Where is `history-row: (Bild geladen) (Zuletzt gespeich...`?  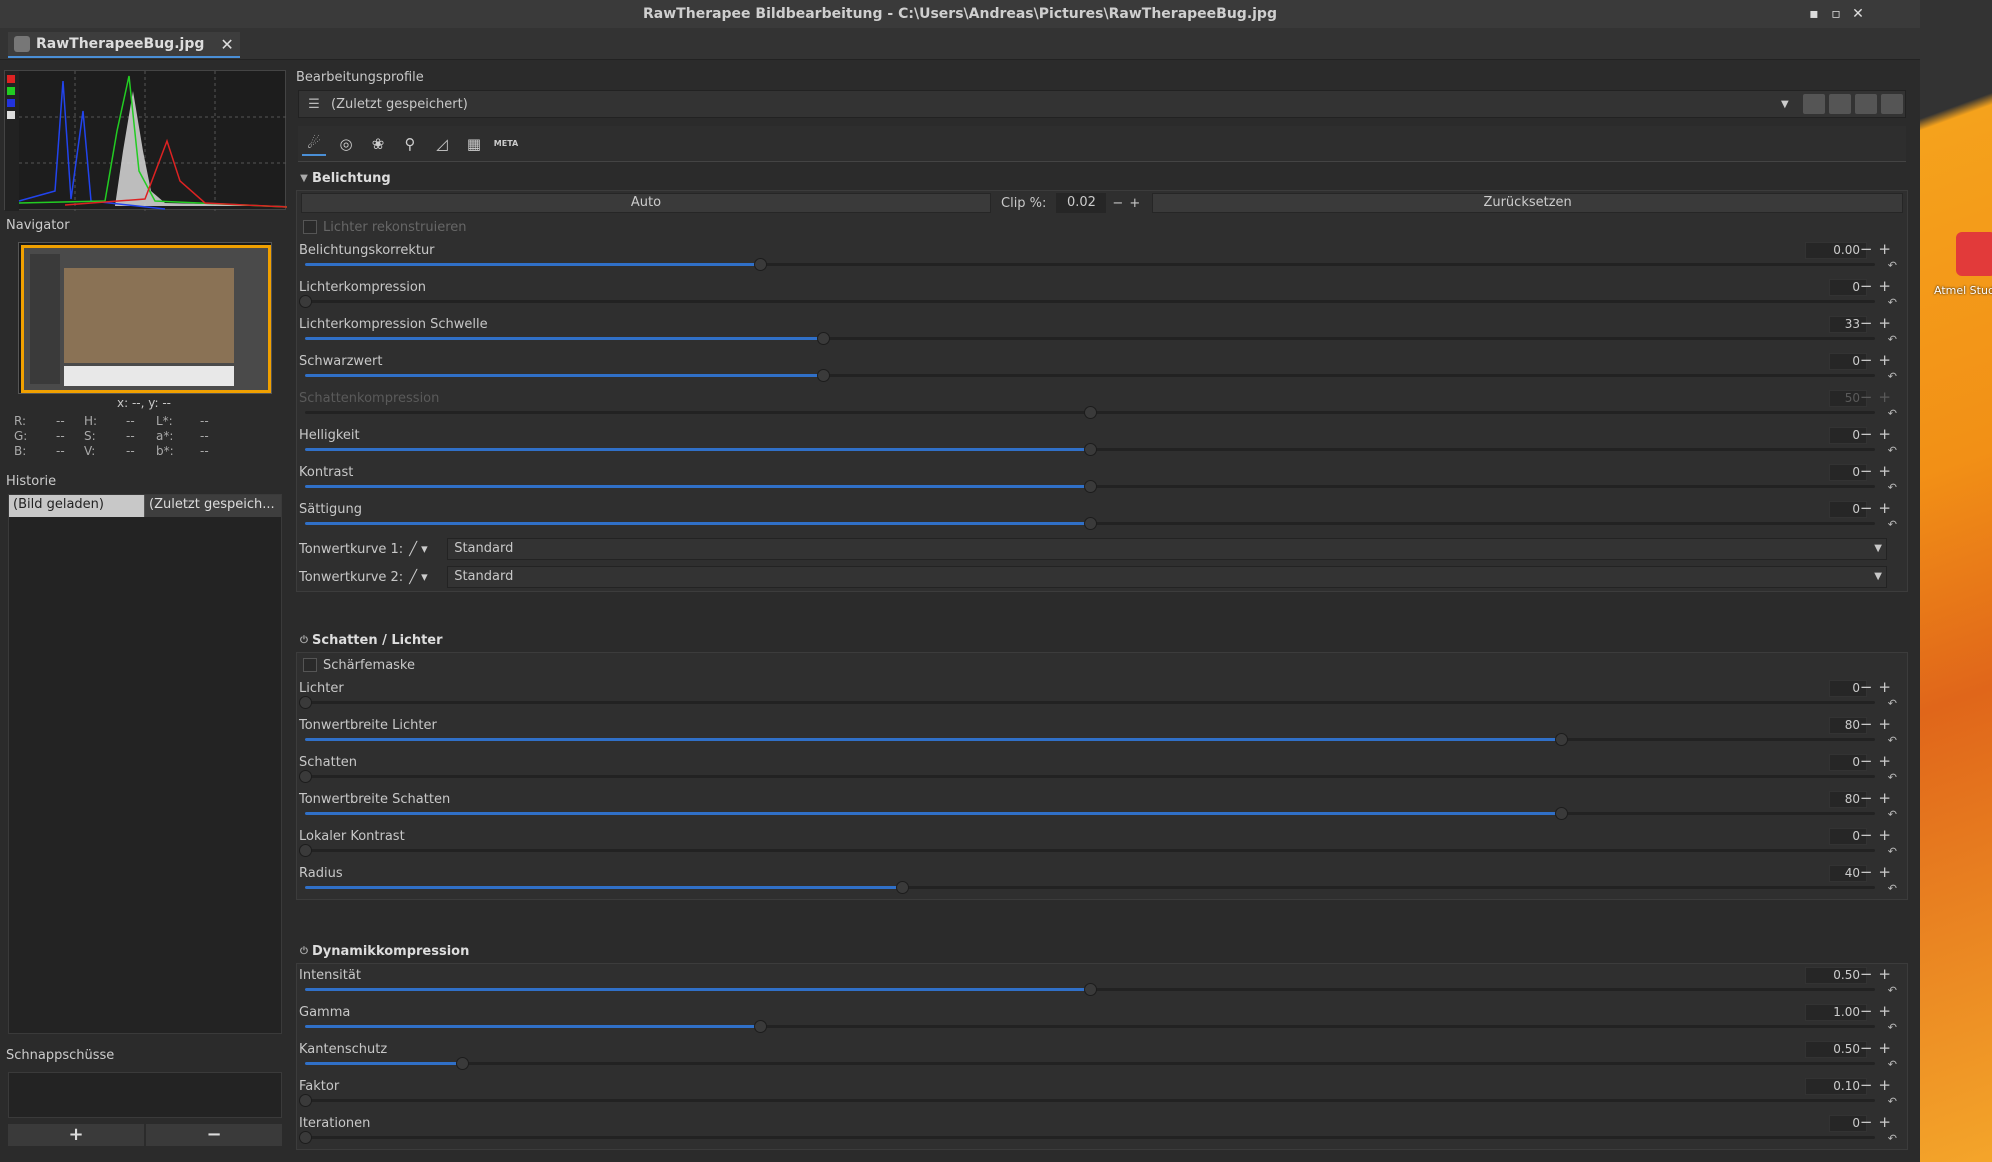
history-row: (Bild geladen) (Zuletzt gespeich... is located at coordinates (145, 506).